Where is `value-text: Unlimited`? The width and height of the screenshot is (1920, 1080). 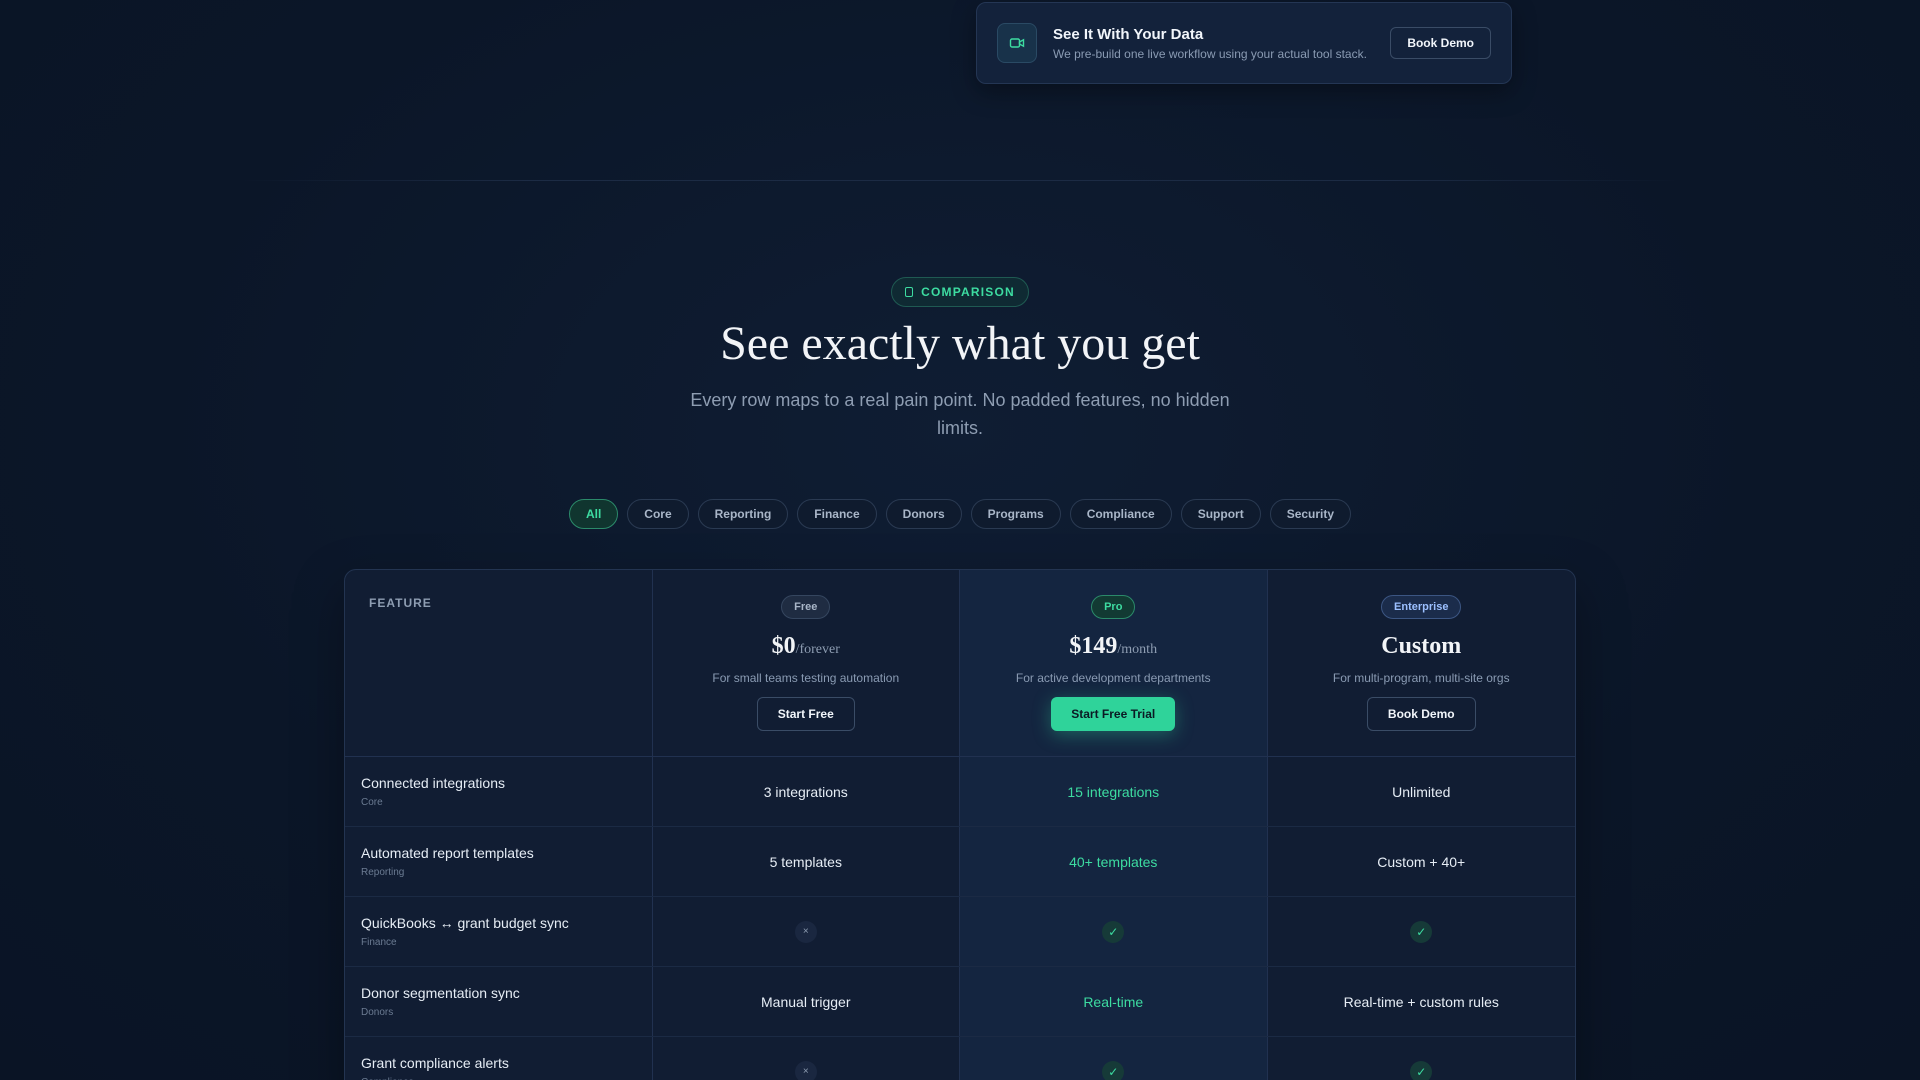
value-text: Unlimited is located at coordinates (1421, 791).